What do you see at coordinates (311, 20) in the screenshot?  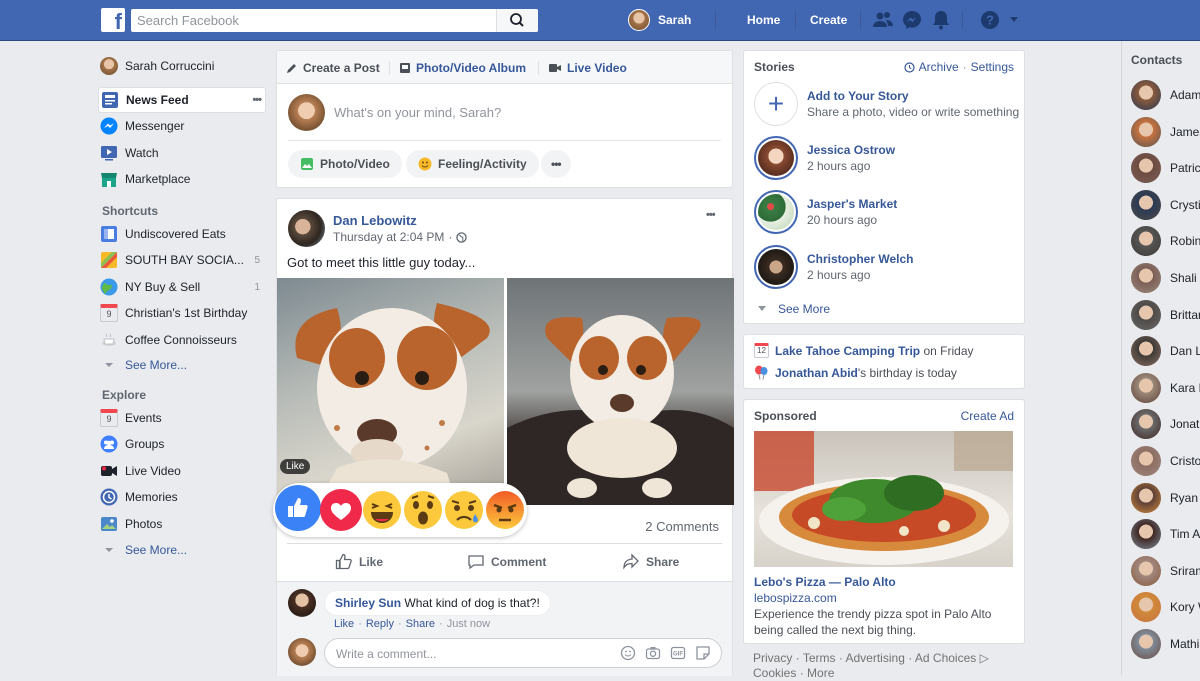 I see `search-input` at bounding box center [311, 20].